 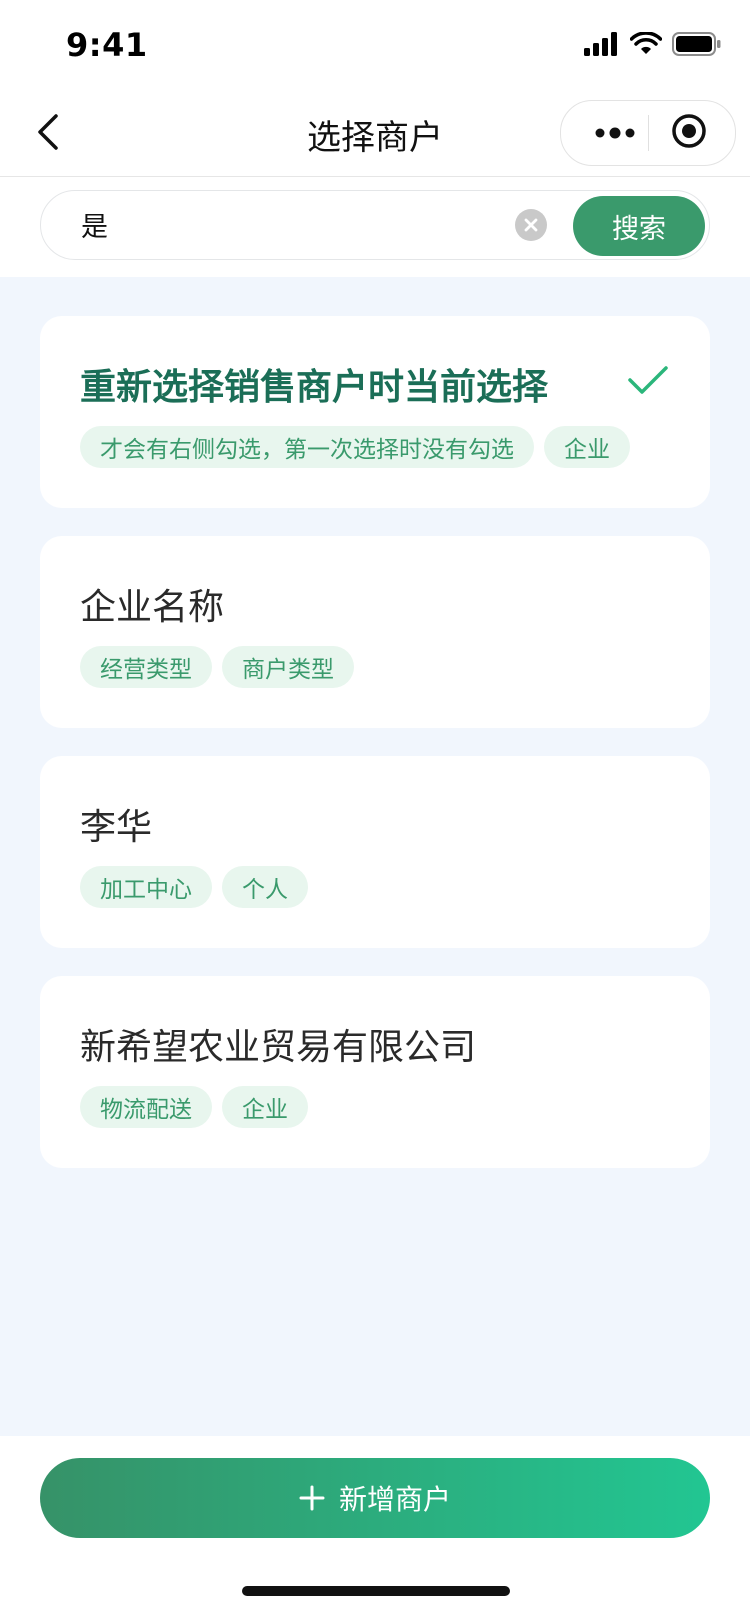 What do you see at coordinates (288, 667) in the screenshot?
I see `tag: 商户类型` at bounding box center [288, 667].